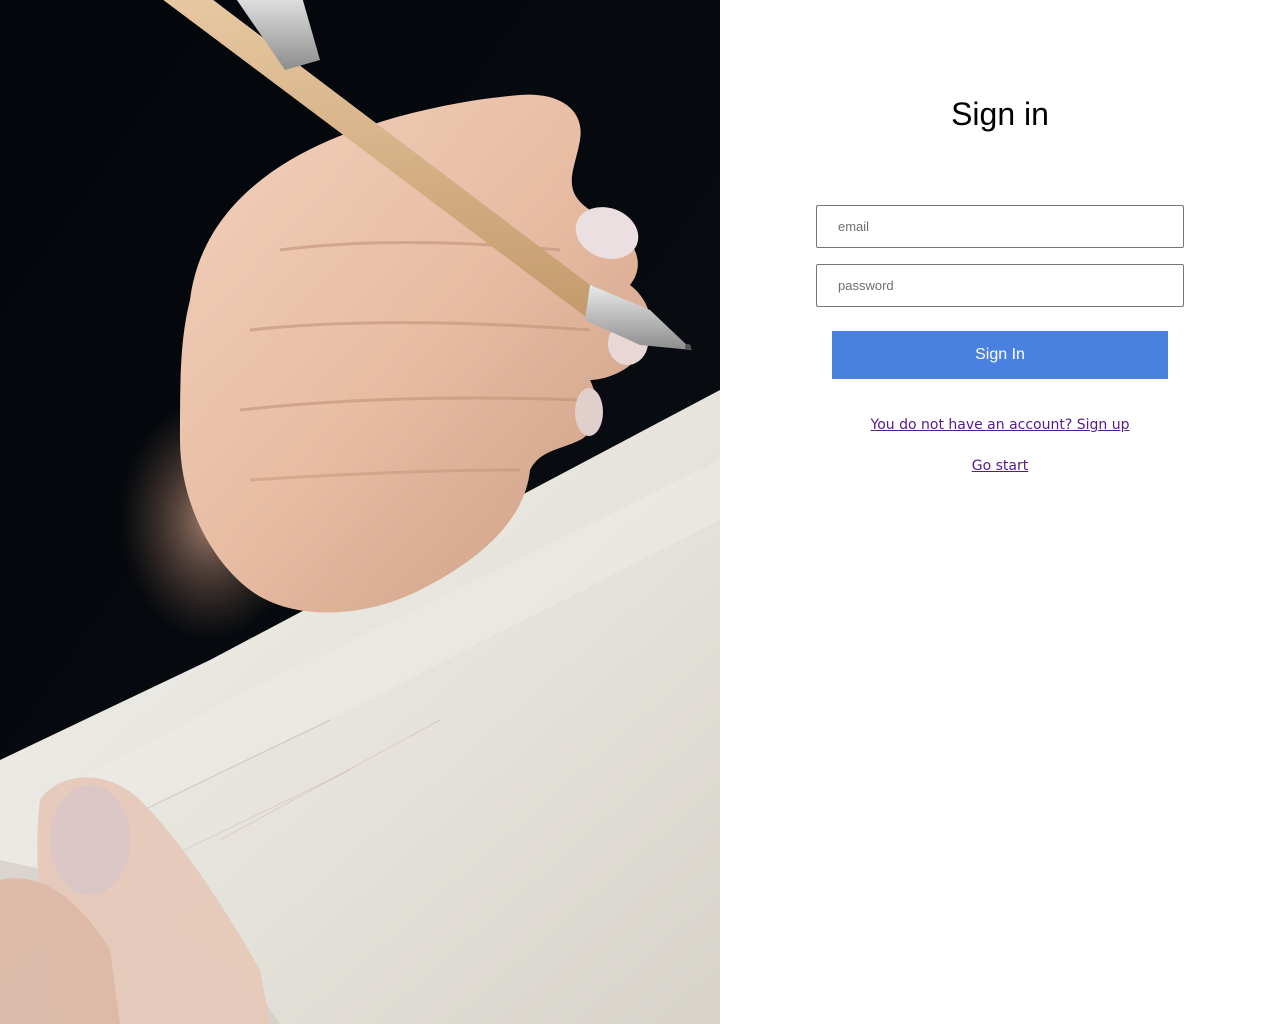  I want to click on email-field, so click(1000, 226).